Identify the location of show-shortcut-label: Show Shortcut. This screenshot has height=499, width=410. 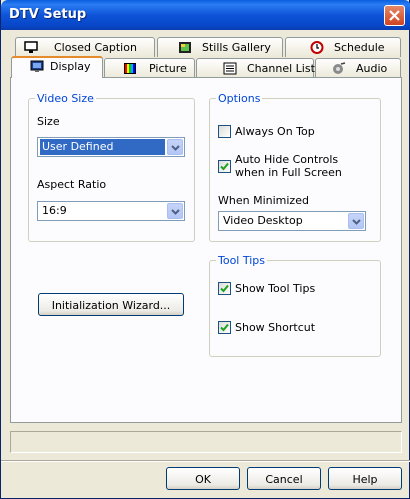
(275, 327).